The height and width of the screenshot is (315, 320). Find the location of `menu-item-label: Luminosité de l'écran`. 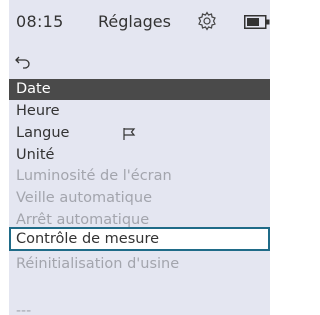

menu-item-label: Luminosité de l'écran is located at coordinates (94, 176).